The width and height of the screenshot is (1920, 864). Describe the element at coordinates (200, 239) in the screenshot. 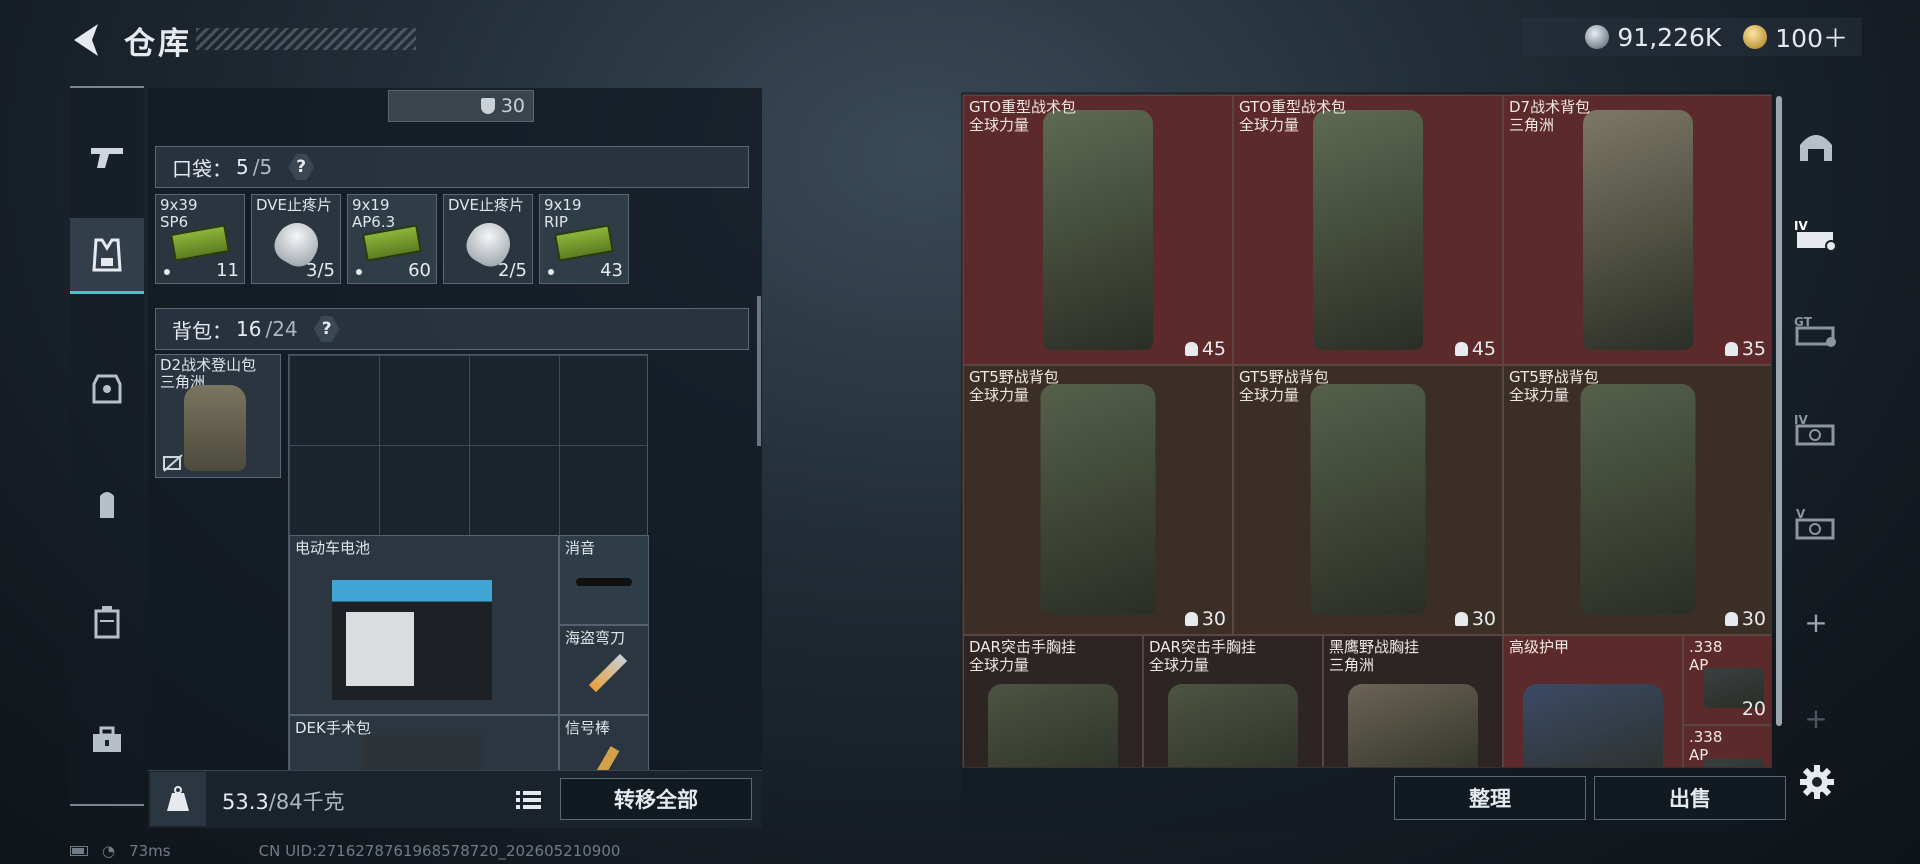

I see `pocket-slot: 9x39 SP6 11` at that location.